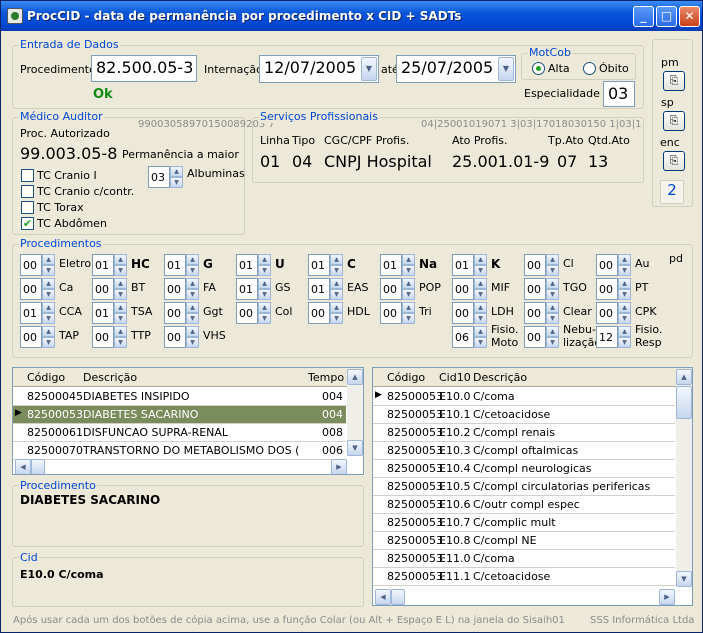  I want to click on tc-cranio-contr-checkbox, so click(27, 191).